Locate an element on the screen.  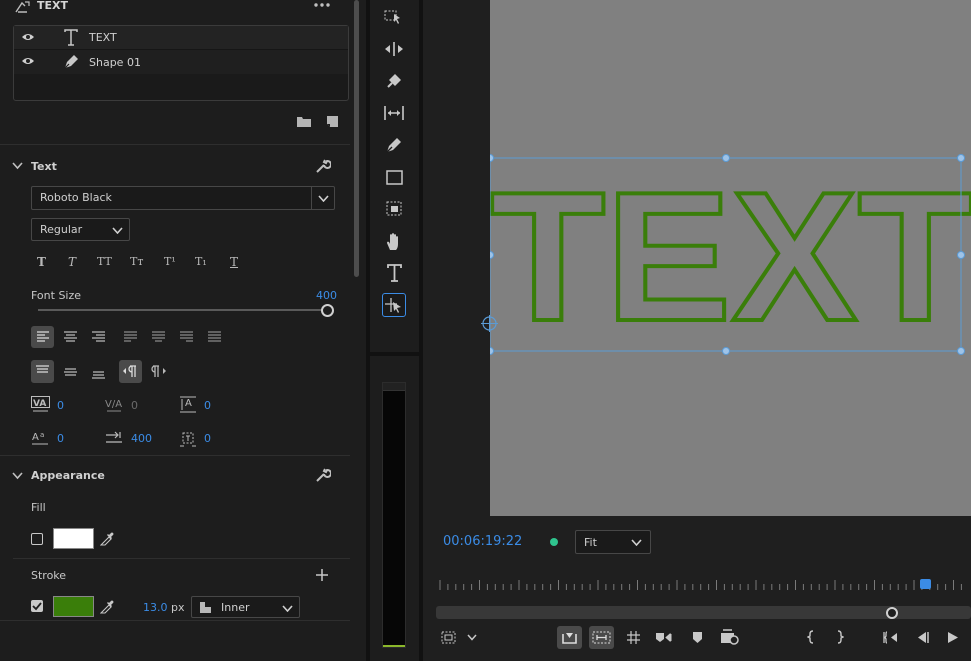
zoom-scrollbar-handle is located at coordinates (892, 613).